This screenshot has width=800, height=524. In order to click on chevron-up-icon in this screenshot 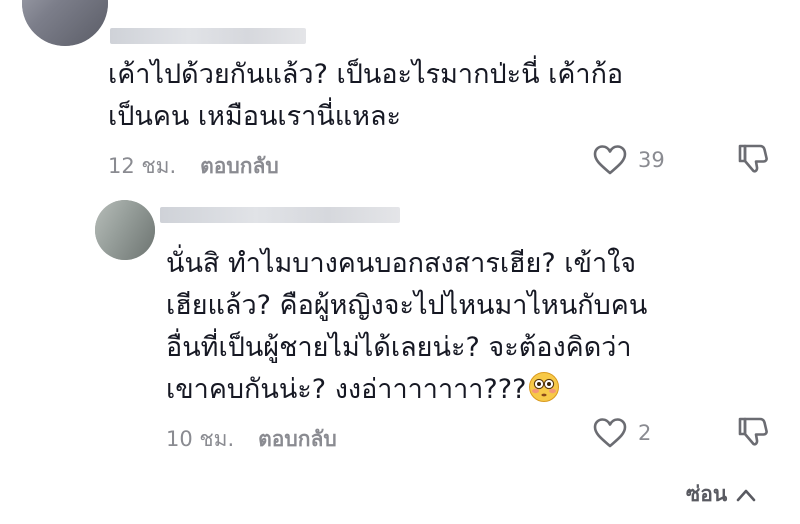, I will do `click(746, 495)`.